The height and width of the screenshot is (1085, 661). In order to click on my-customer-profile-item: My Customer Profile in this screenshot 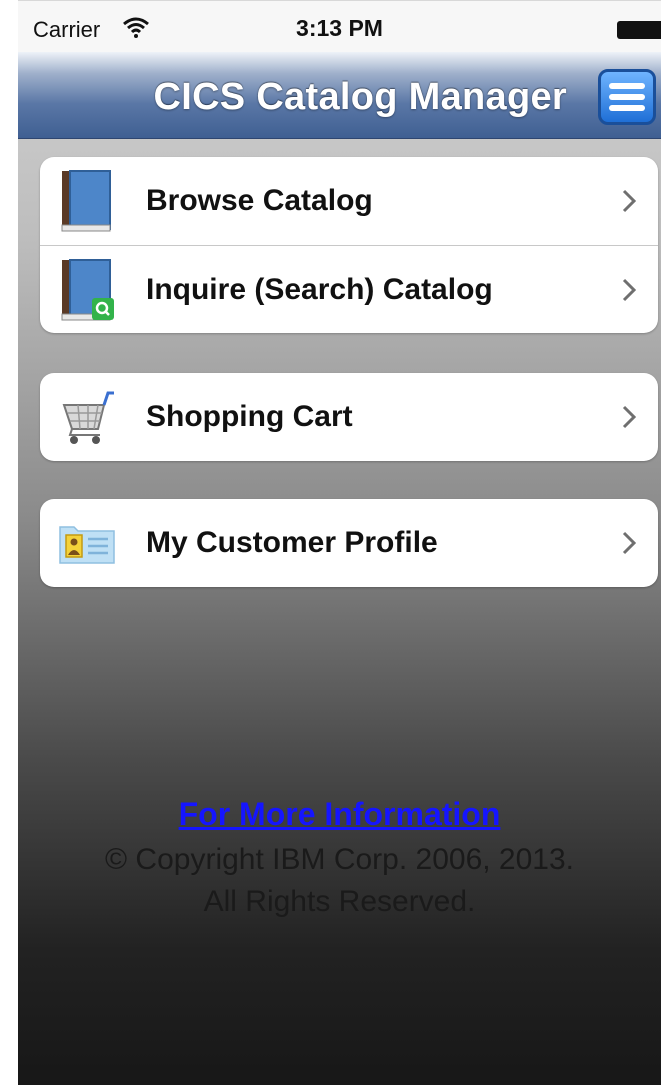, I will do `click(349, 543)`.